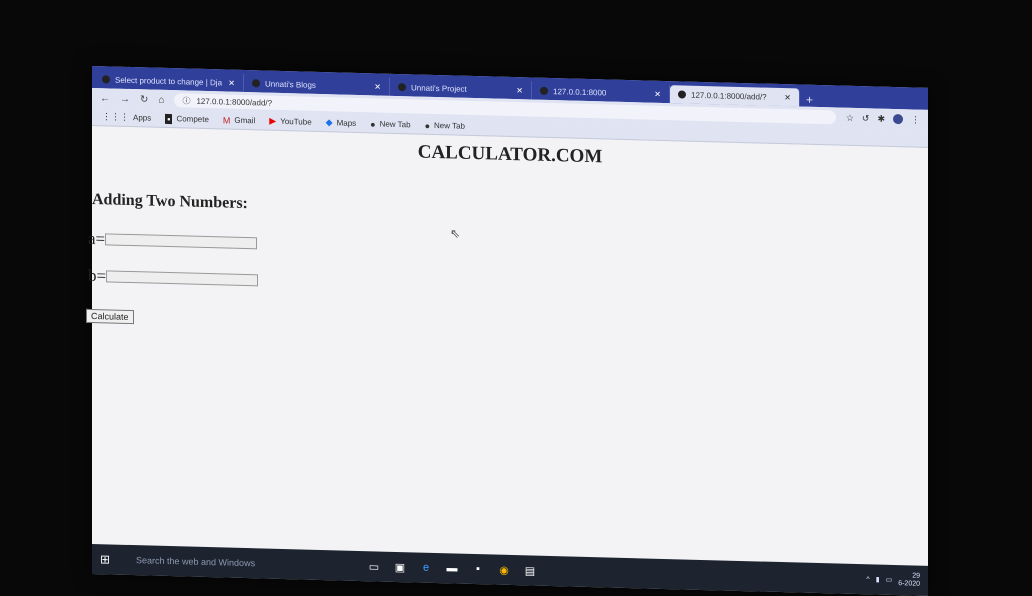  I want to click on field-b-input, so click(182, 278).